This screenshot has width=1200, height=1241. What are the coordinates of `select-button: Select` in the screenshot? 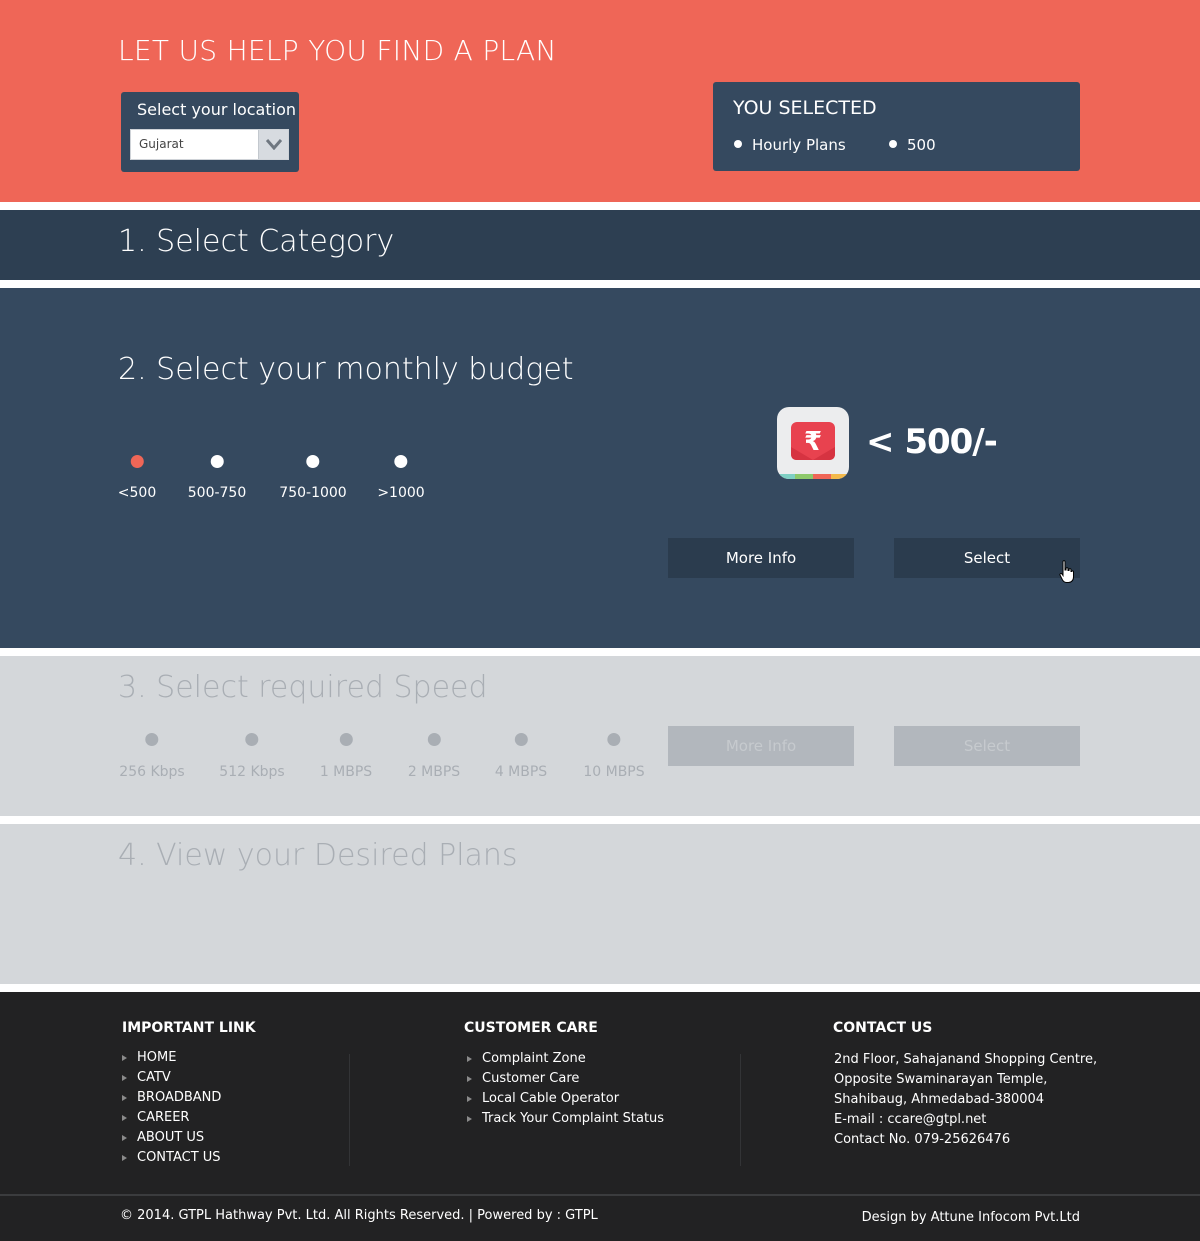 It's located at (987, 558).